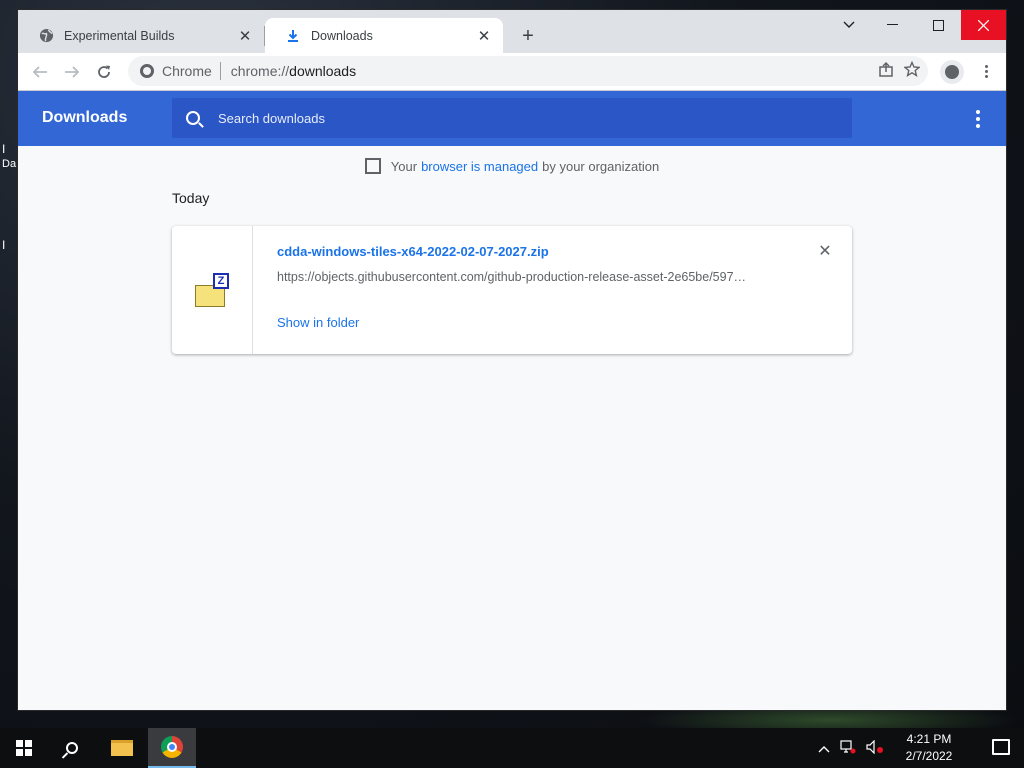  What do you see at coordinates (528, 36) in the screenshot?
I see `new-tab-button: +` at bounding box center [528, 36].